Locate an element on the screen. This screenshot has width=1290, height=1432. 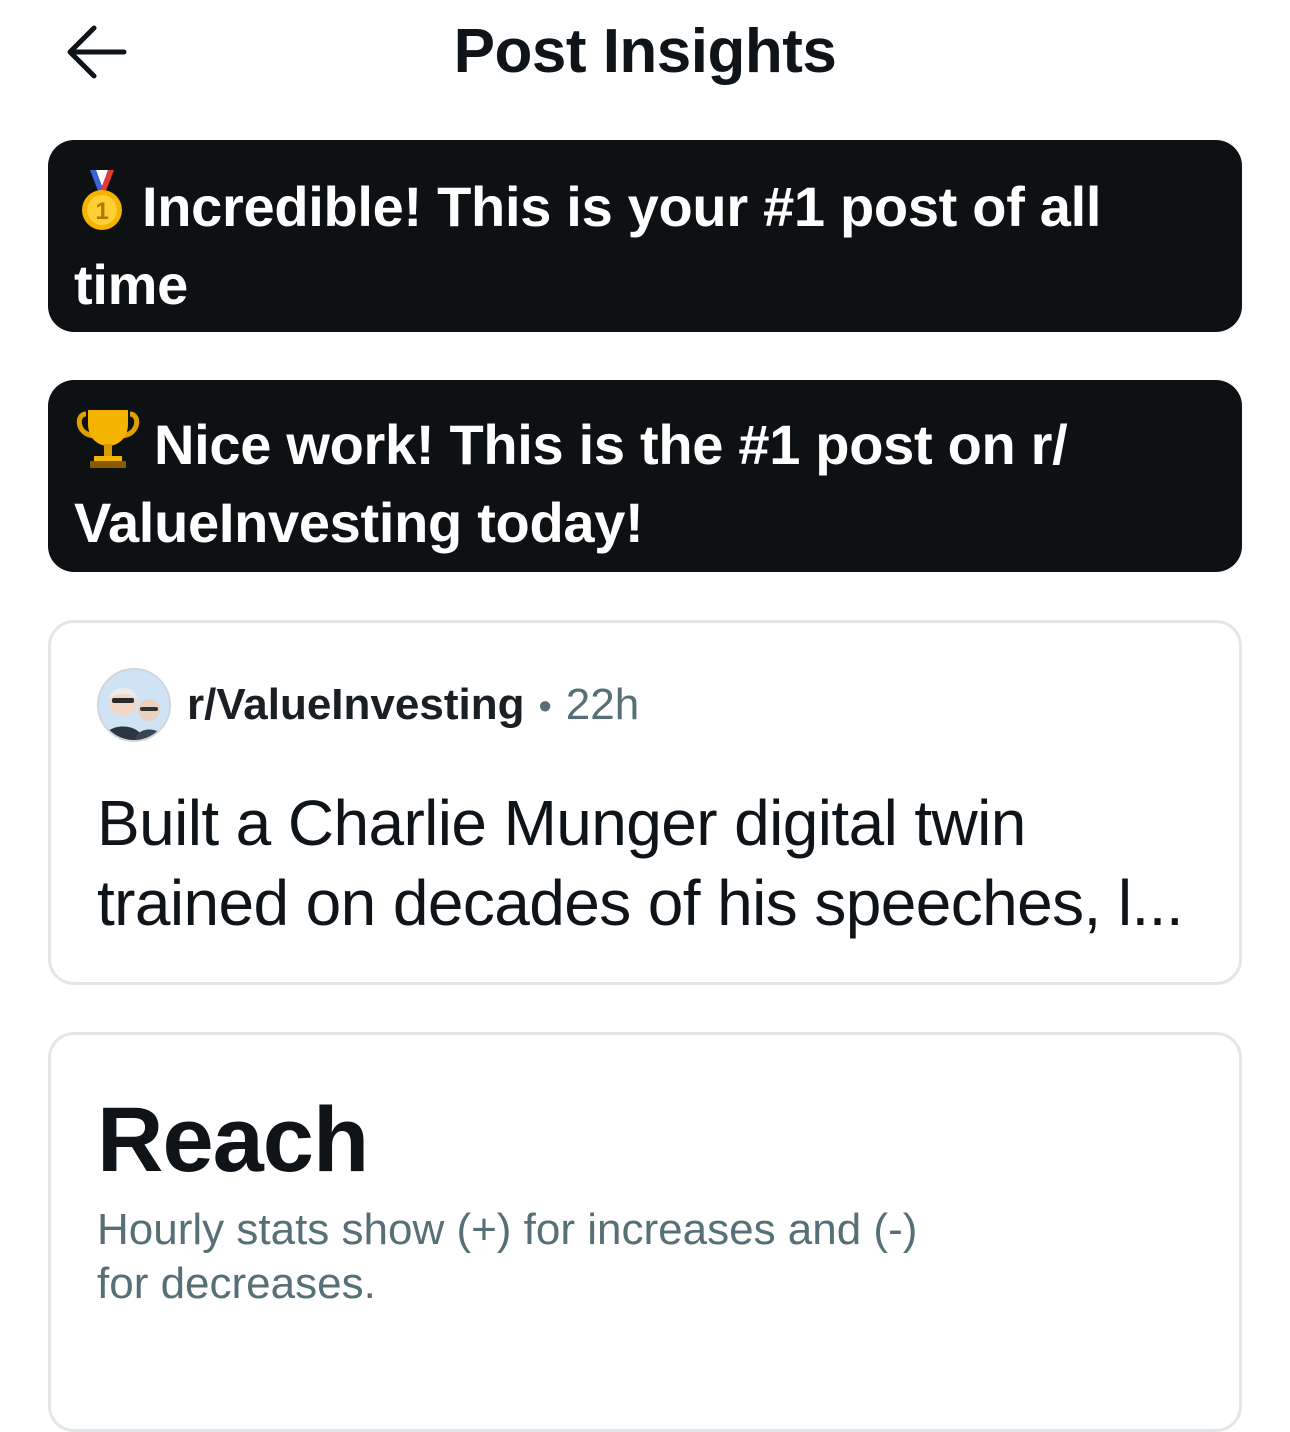
subreddit-name: r/ValueInvesting is located at coordinates (355, 704).